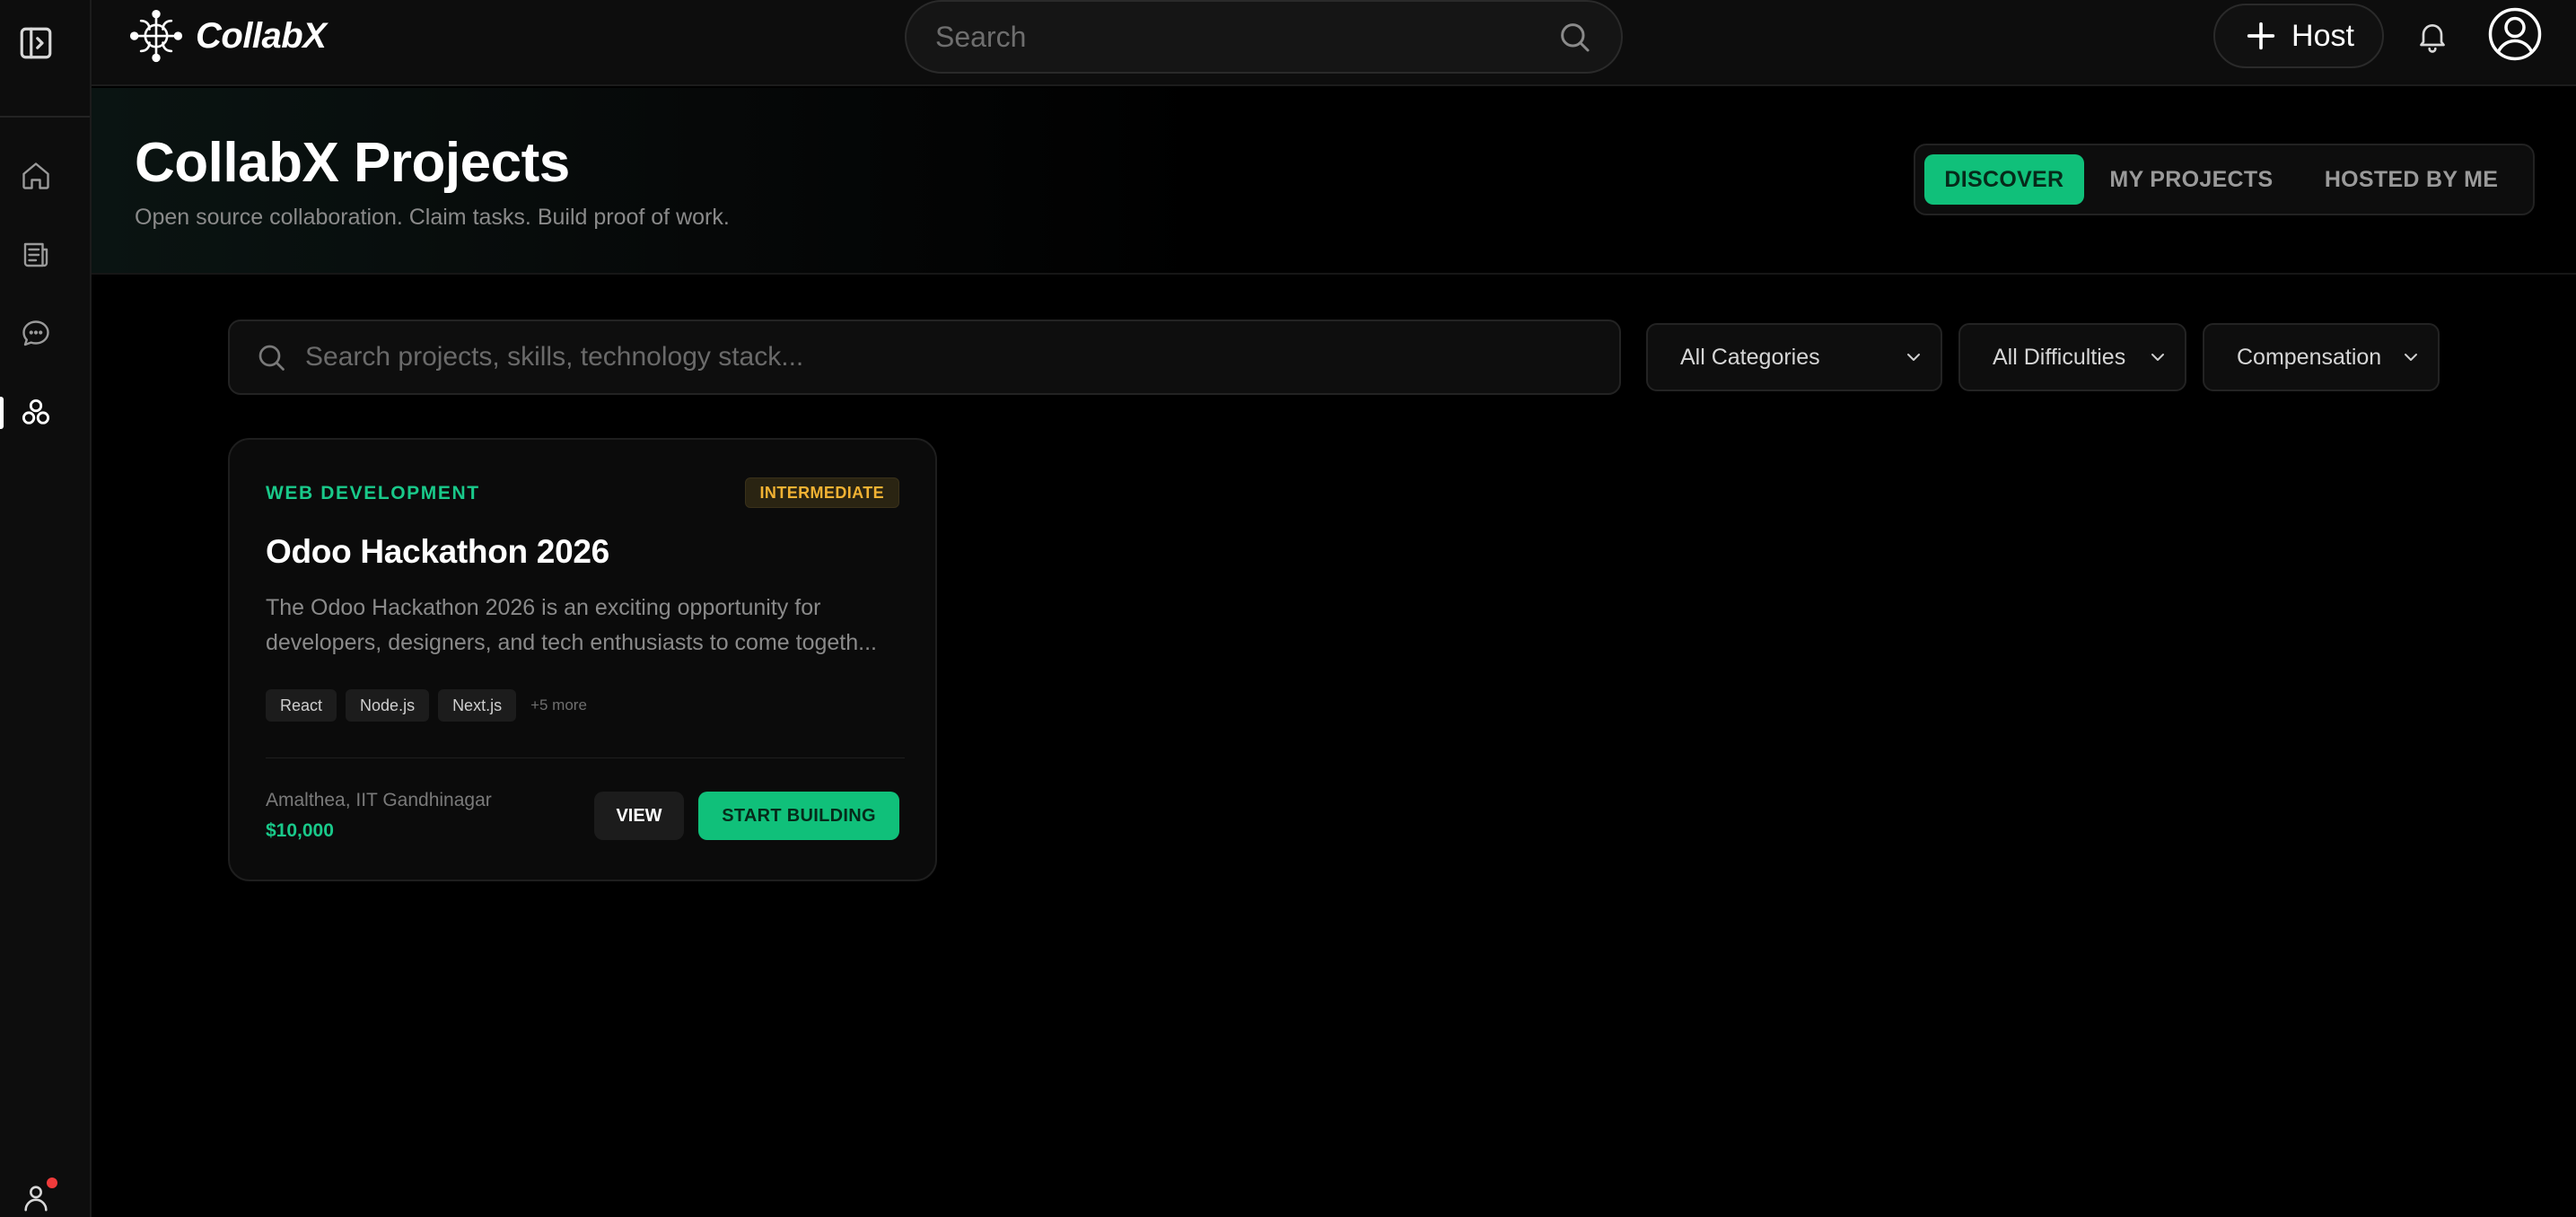 The image size is (2576, 1217). I want to click on home-icon, so click(35, 175).